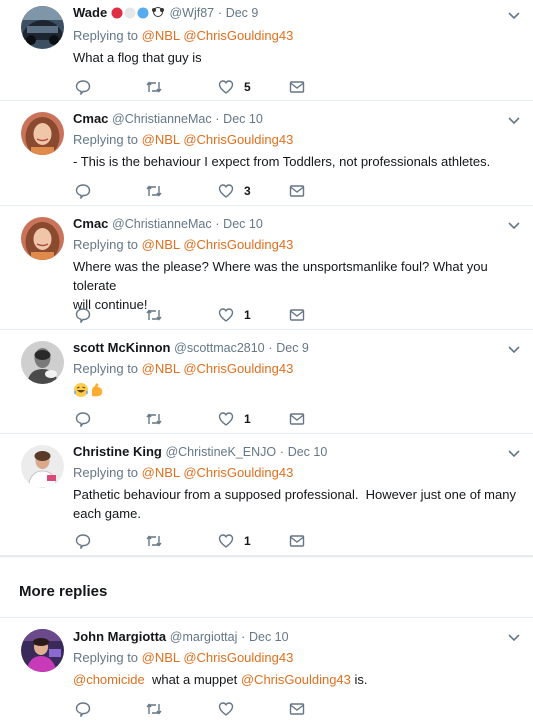  Describe the element at coordinates (90, 12) in the screenshot. I see `display-name: Wade` at that location.